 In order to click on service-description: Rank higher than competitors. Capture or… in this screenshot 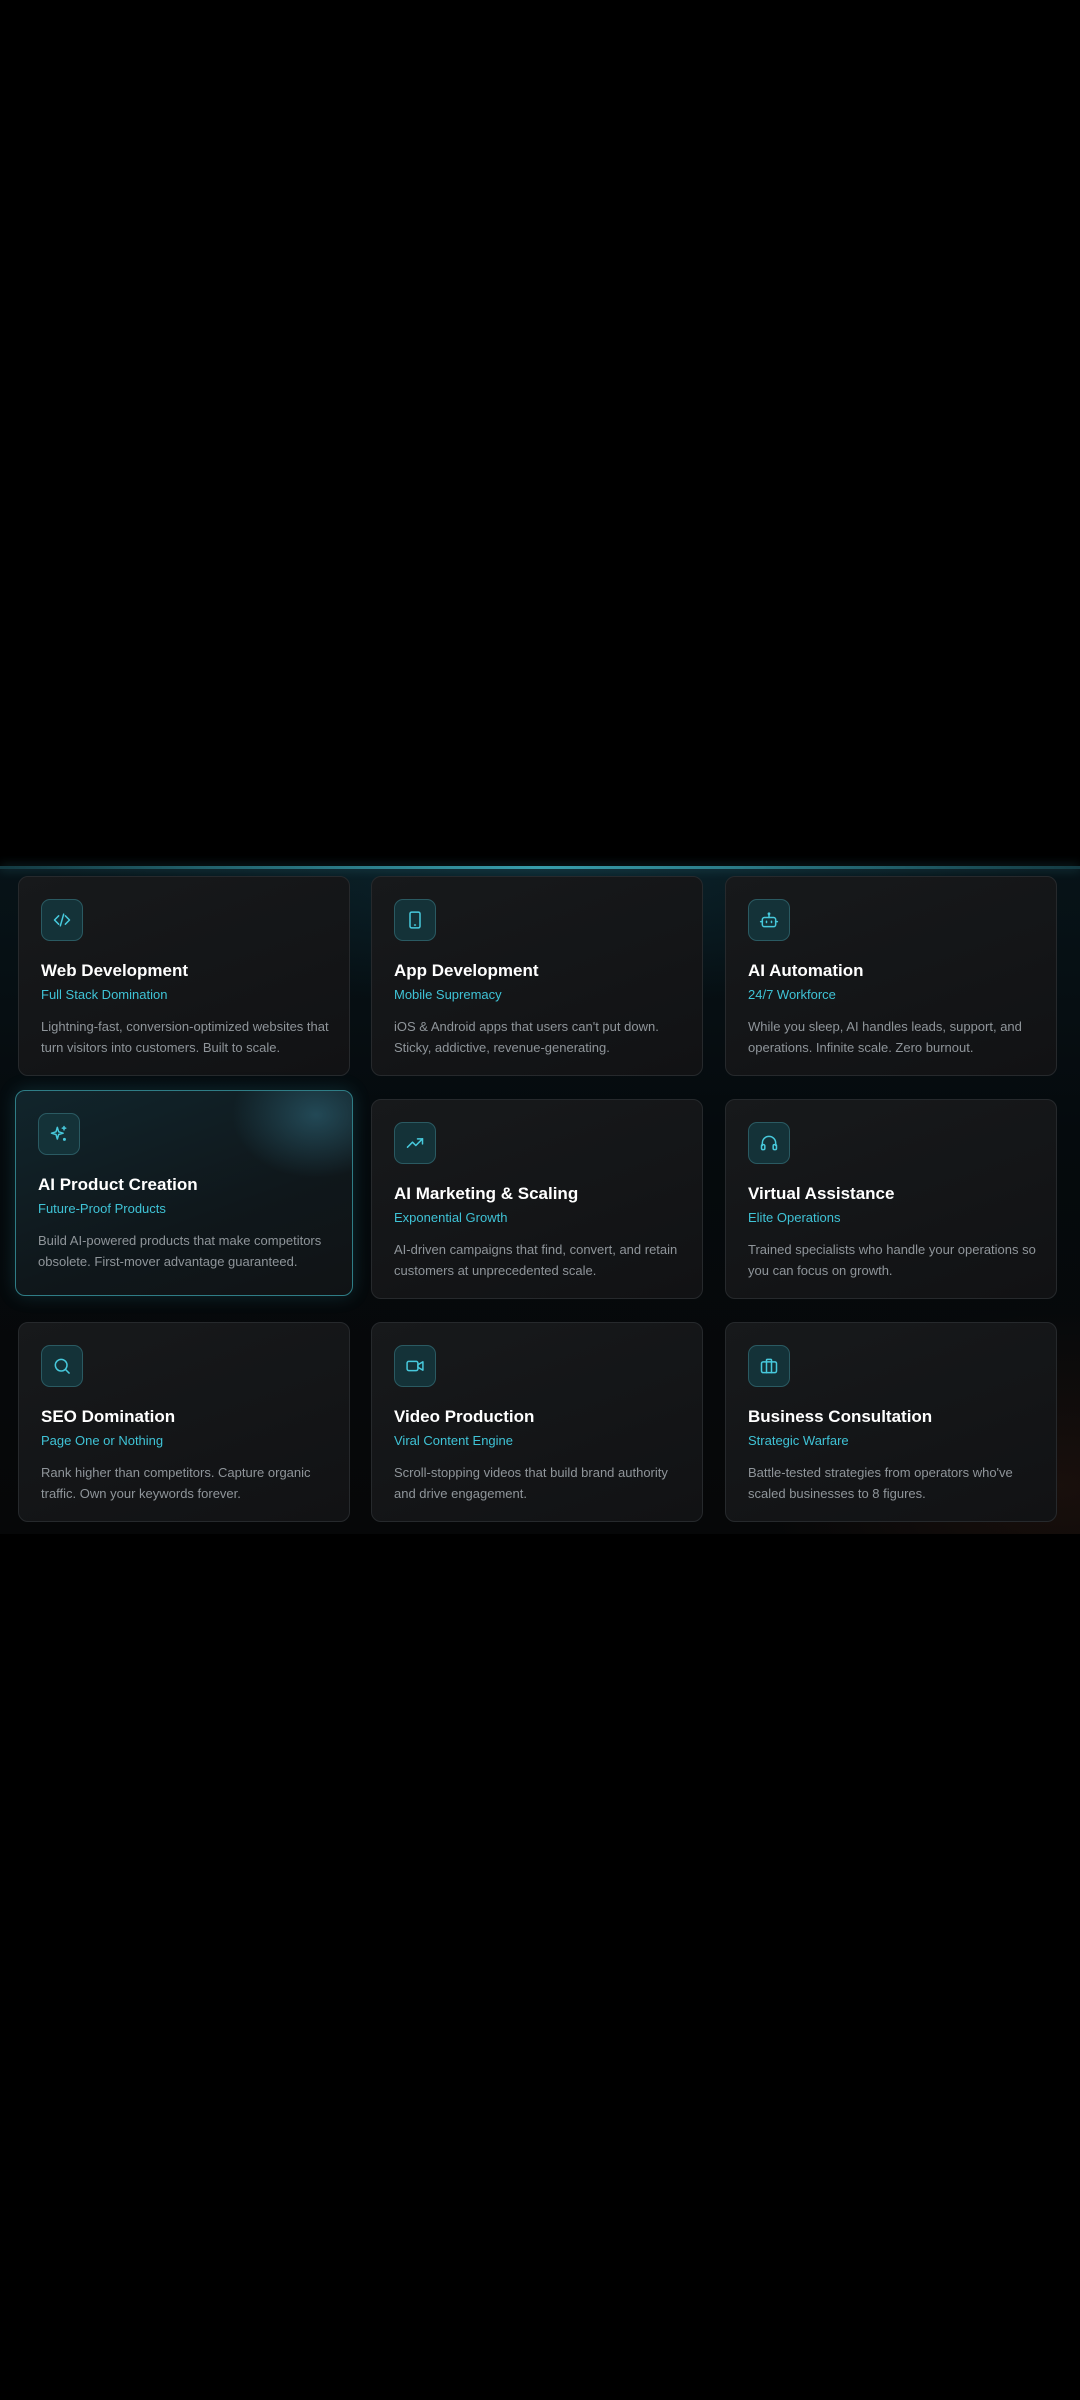, I will do `click(176, 1483)`.